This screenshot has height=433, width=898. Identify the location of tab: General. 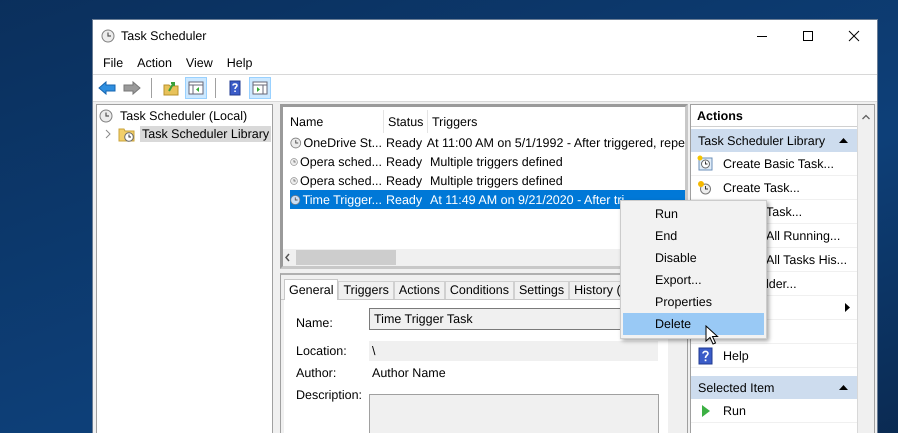
(311, 289).